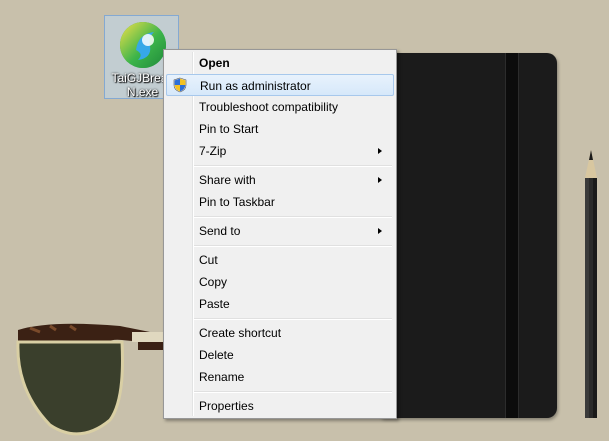 This screenshot has height=441, width=609. I want to click on uac-shield-icon, so click(180, 85).